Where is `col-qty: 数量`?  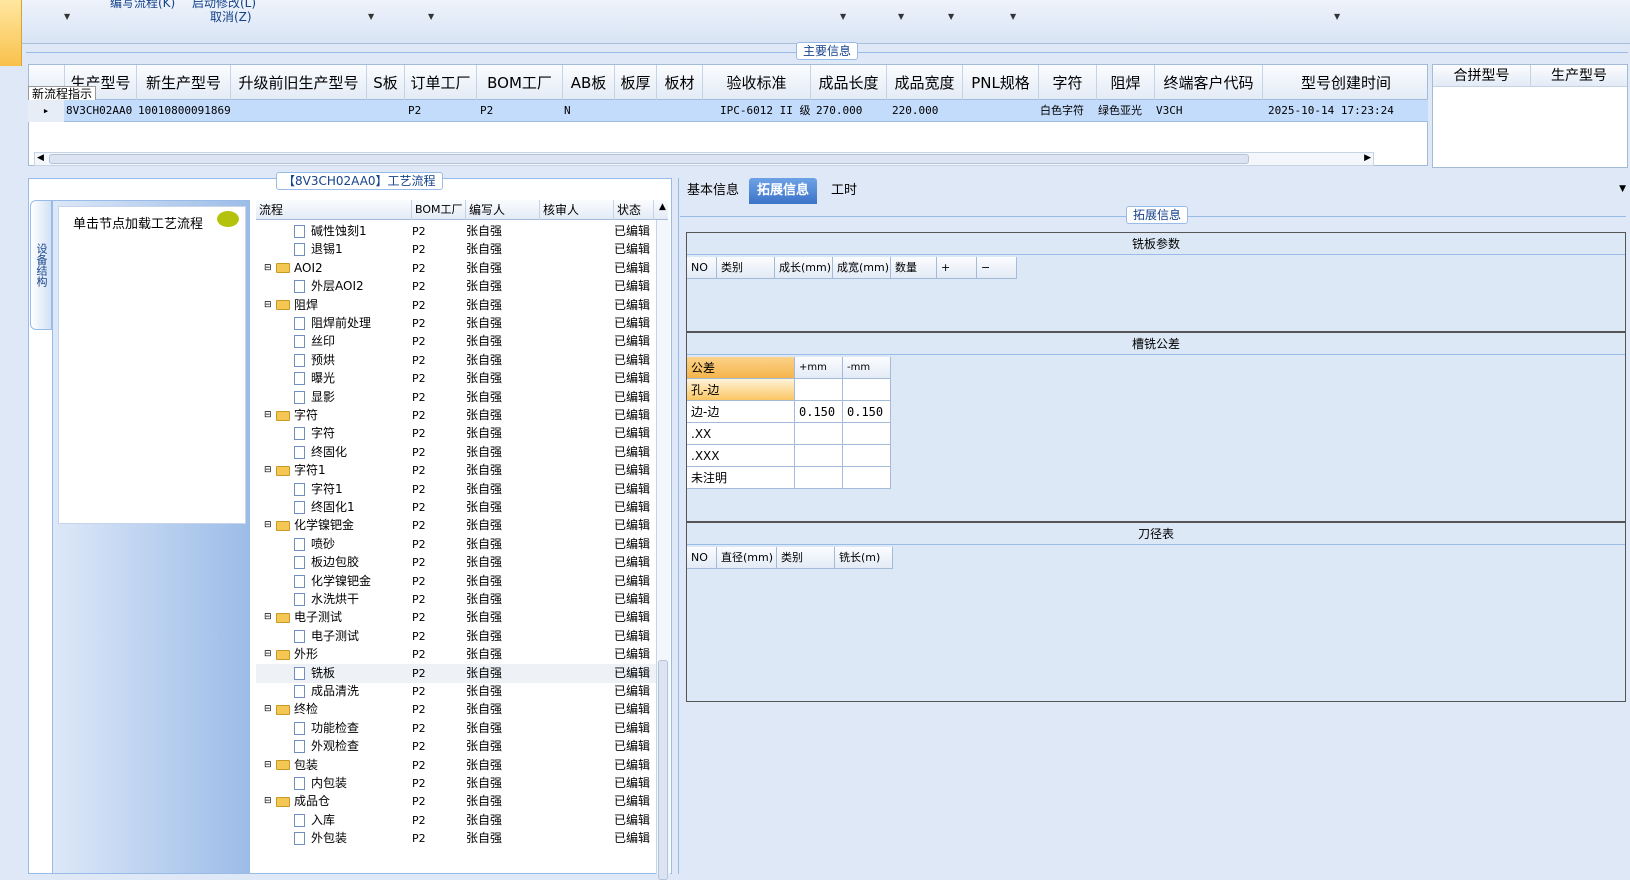 col-qty: 数量 is located at coordinates (914, 268).